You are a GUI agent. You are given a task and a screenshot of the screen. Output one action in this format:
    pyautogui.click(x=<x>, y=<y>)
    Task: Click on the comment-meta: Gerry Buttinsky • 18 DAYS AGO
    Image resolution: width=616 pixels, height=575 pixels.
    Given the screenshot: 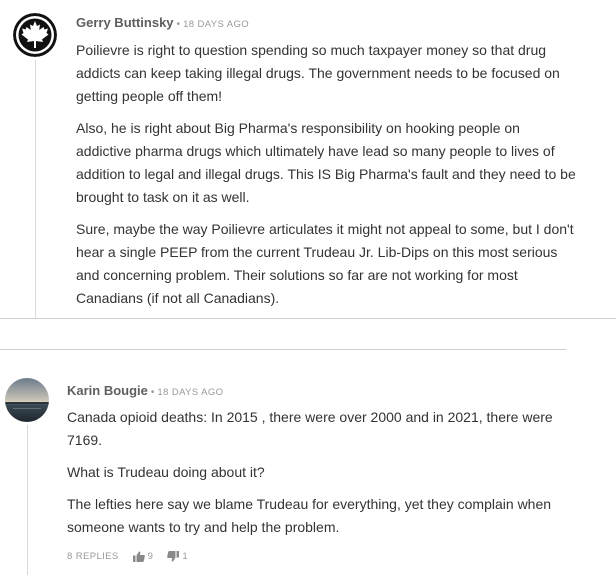 What is the action you would take?
    pyautogui.click(x=162, y=22)
    